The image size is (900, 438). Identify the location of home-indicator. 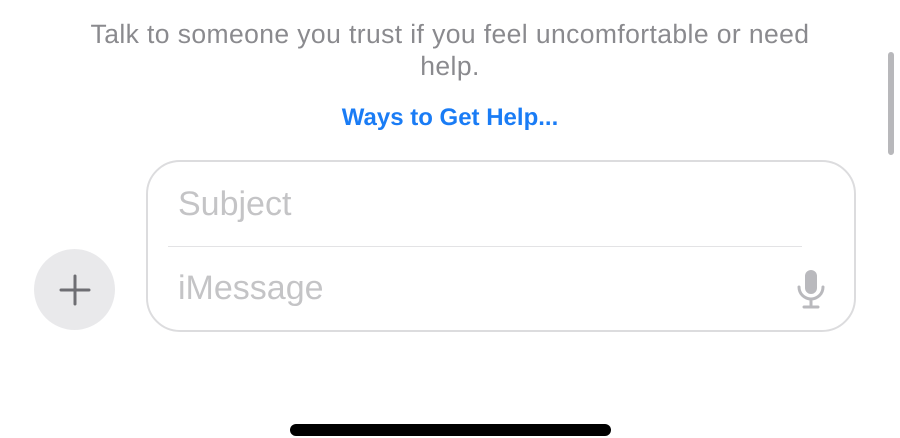
(450, 430).